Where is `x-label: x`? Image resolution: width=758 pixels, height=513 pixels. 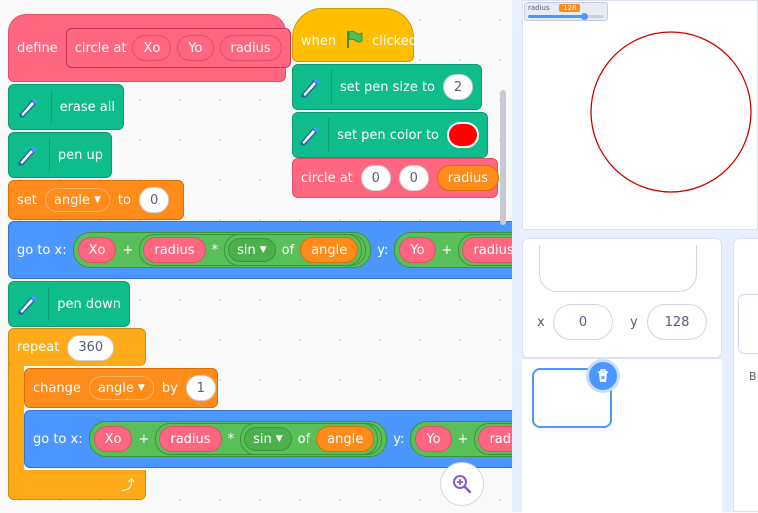 x-label: x is located at coordinates (541, 322).